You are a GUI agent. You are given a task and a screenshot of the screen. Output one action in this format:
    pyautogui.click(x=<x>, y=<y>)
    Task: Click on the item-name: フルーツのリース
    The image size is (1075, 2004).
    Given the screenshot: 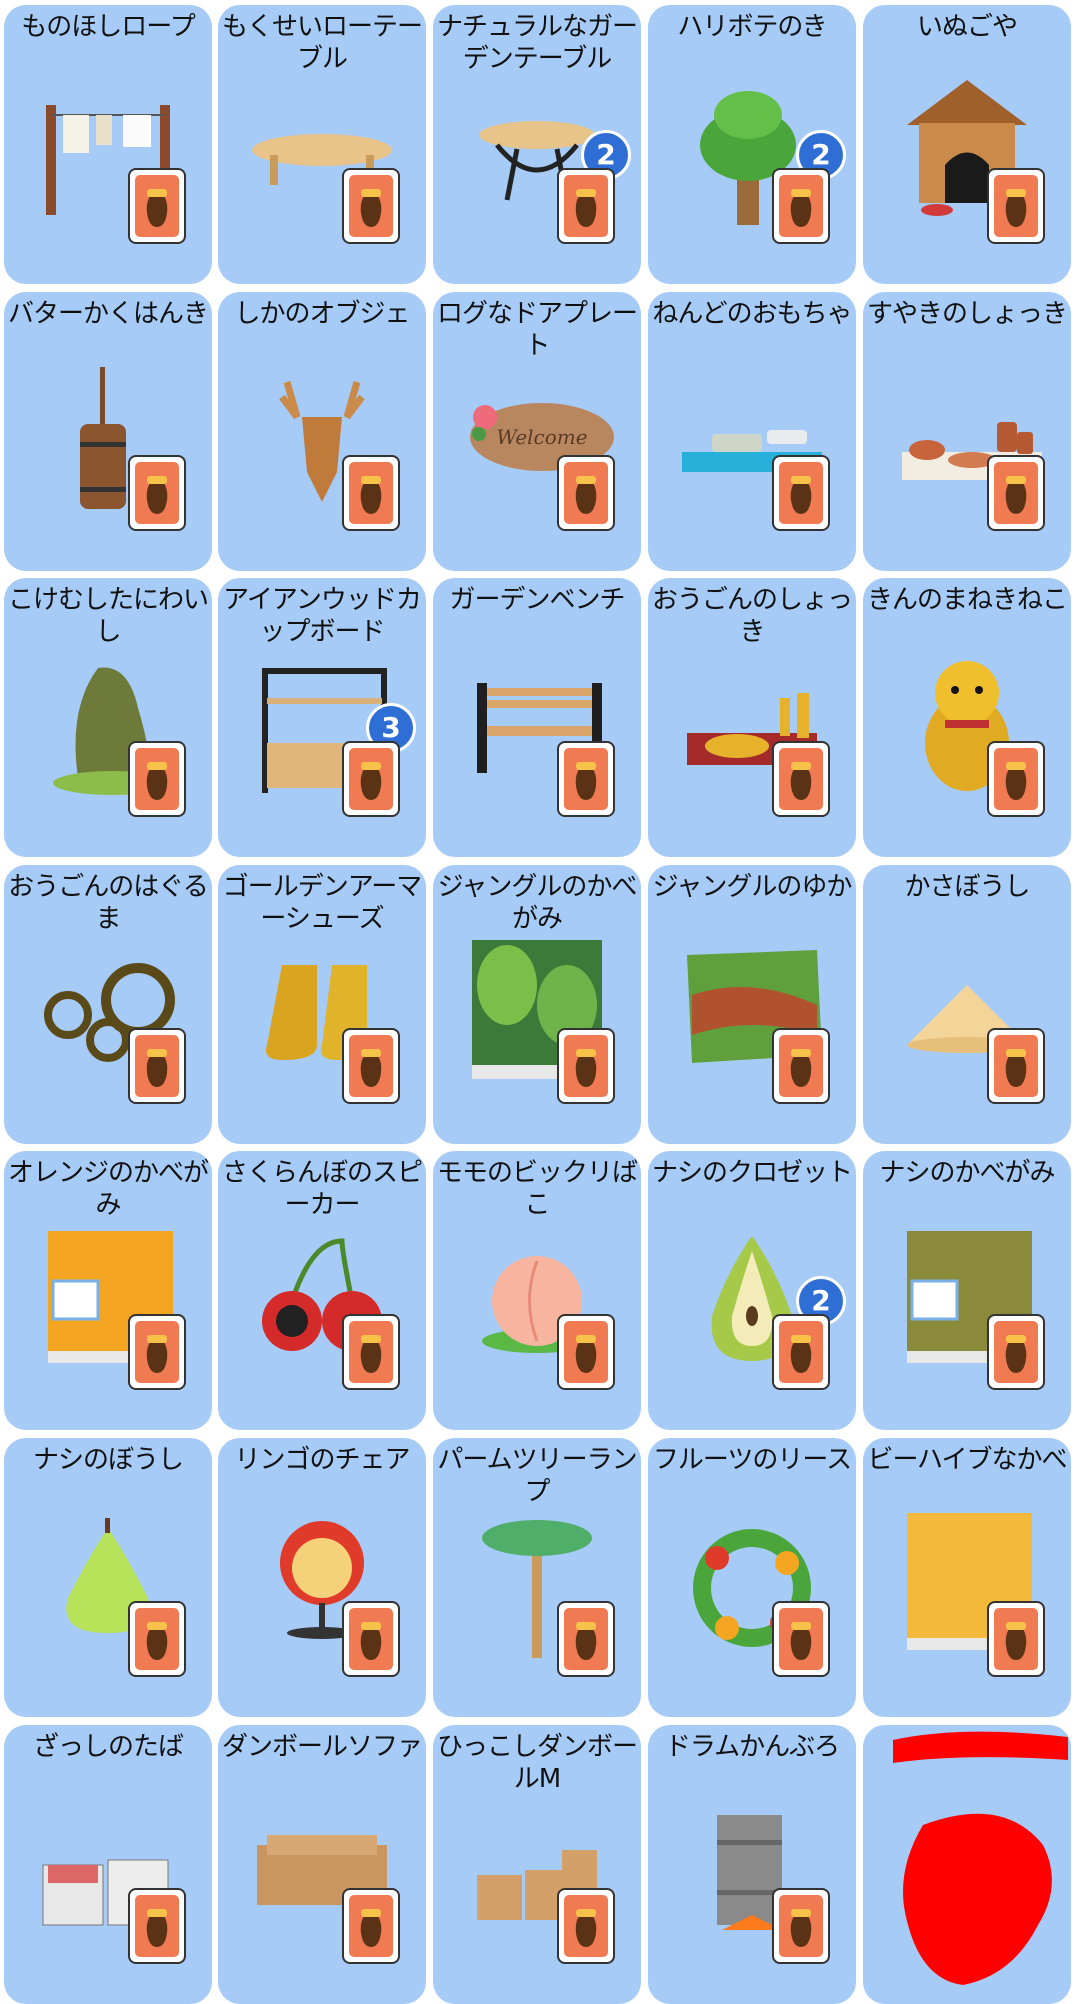 What is the action you would take?
    pyautogui.click(x=752, y=1460)
    